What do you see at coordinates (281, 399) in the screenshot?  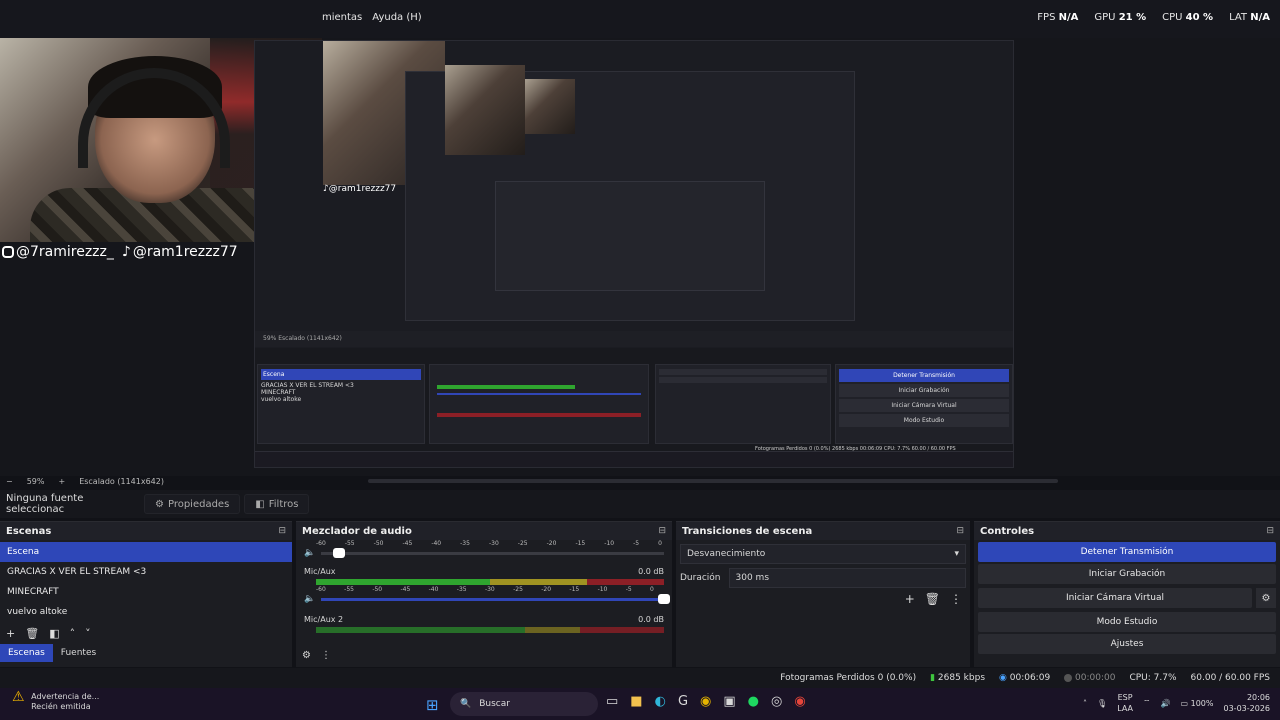 I see `nested-scene-item: vuelvo altoke` at bounding box center [281, 399].